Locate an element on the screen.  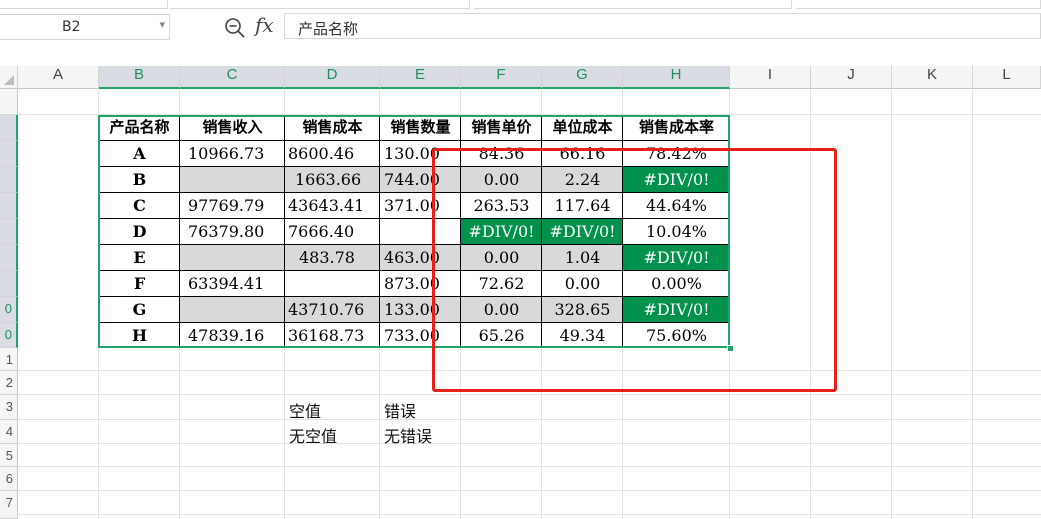
column-header-l: L is located at coordinates (1007, 77).